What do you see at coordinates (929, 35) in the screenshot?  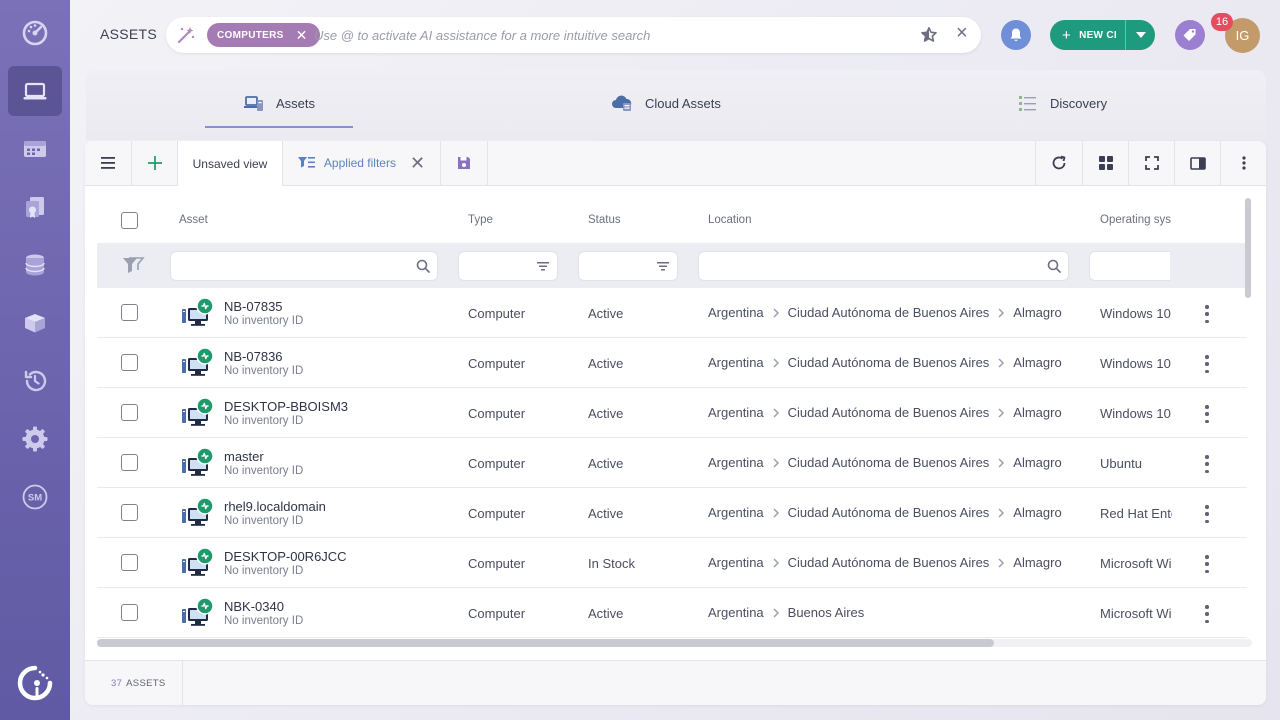 I see `favorite-search-icon` at bounding box center [929, 35].